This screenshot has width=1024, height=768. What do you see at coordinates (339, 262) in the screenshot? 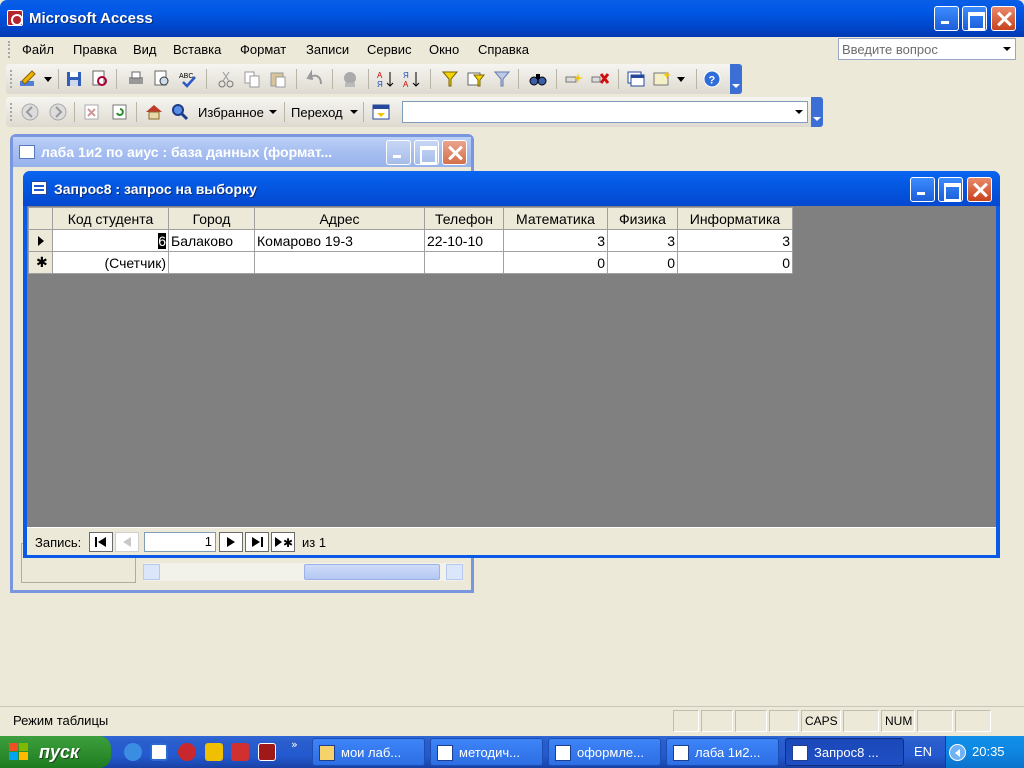
I see `cell-address` at bounding box center [339, 262].